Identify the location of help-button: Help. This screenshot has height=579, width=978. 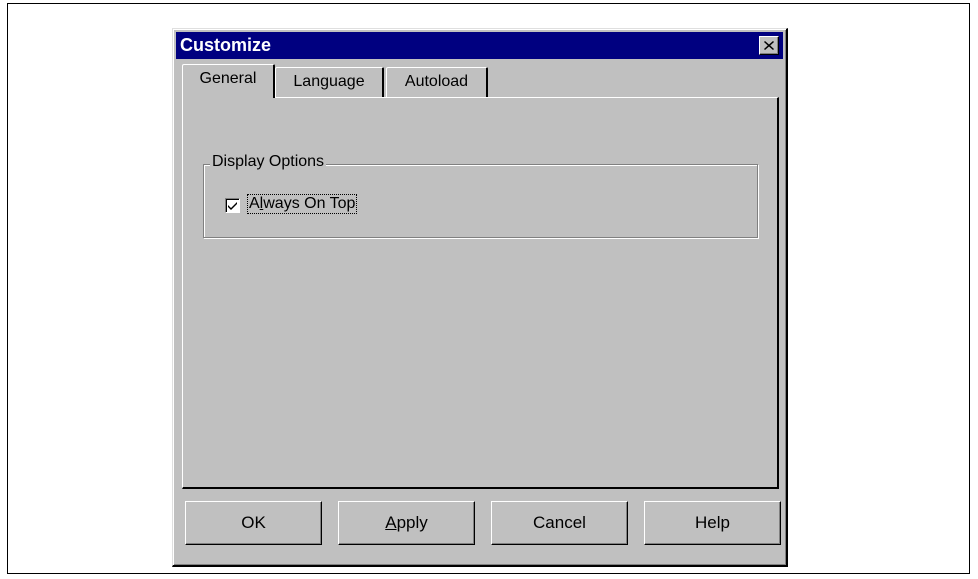
(712, 523).